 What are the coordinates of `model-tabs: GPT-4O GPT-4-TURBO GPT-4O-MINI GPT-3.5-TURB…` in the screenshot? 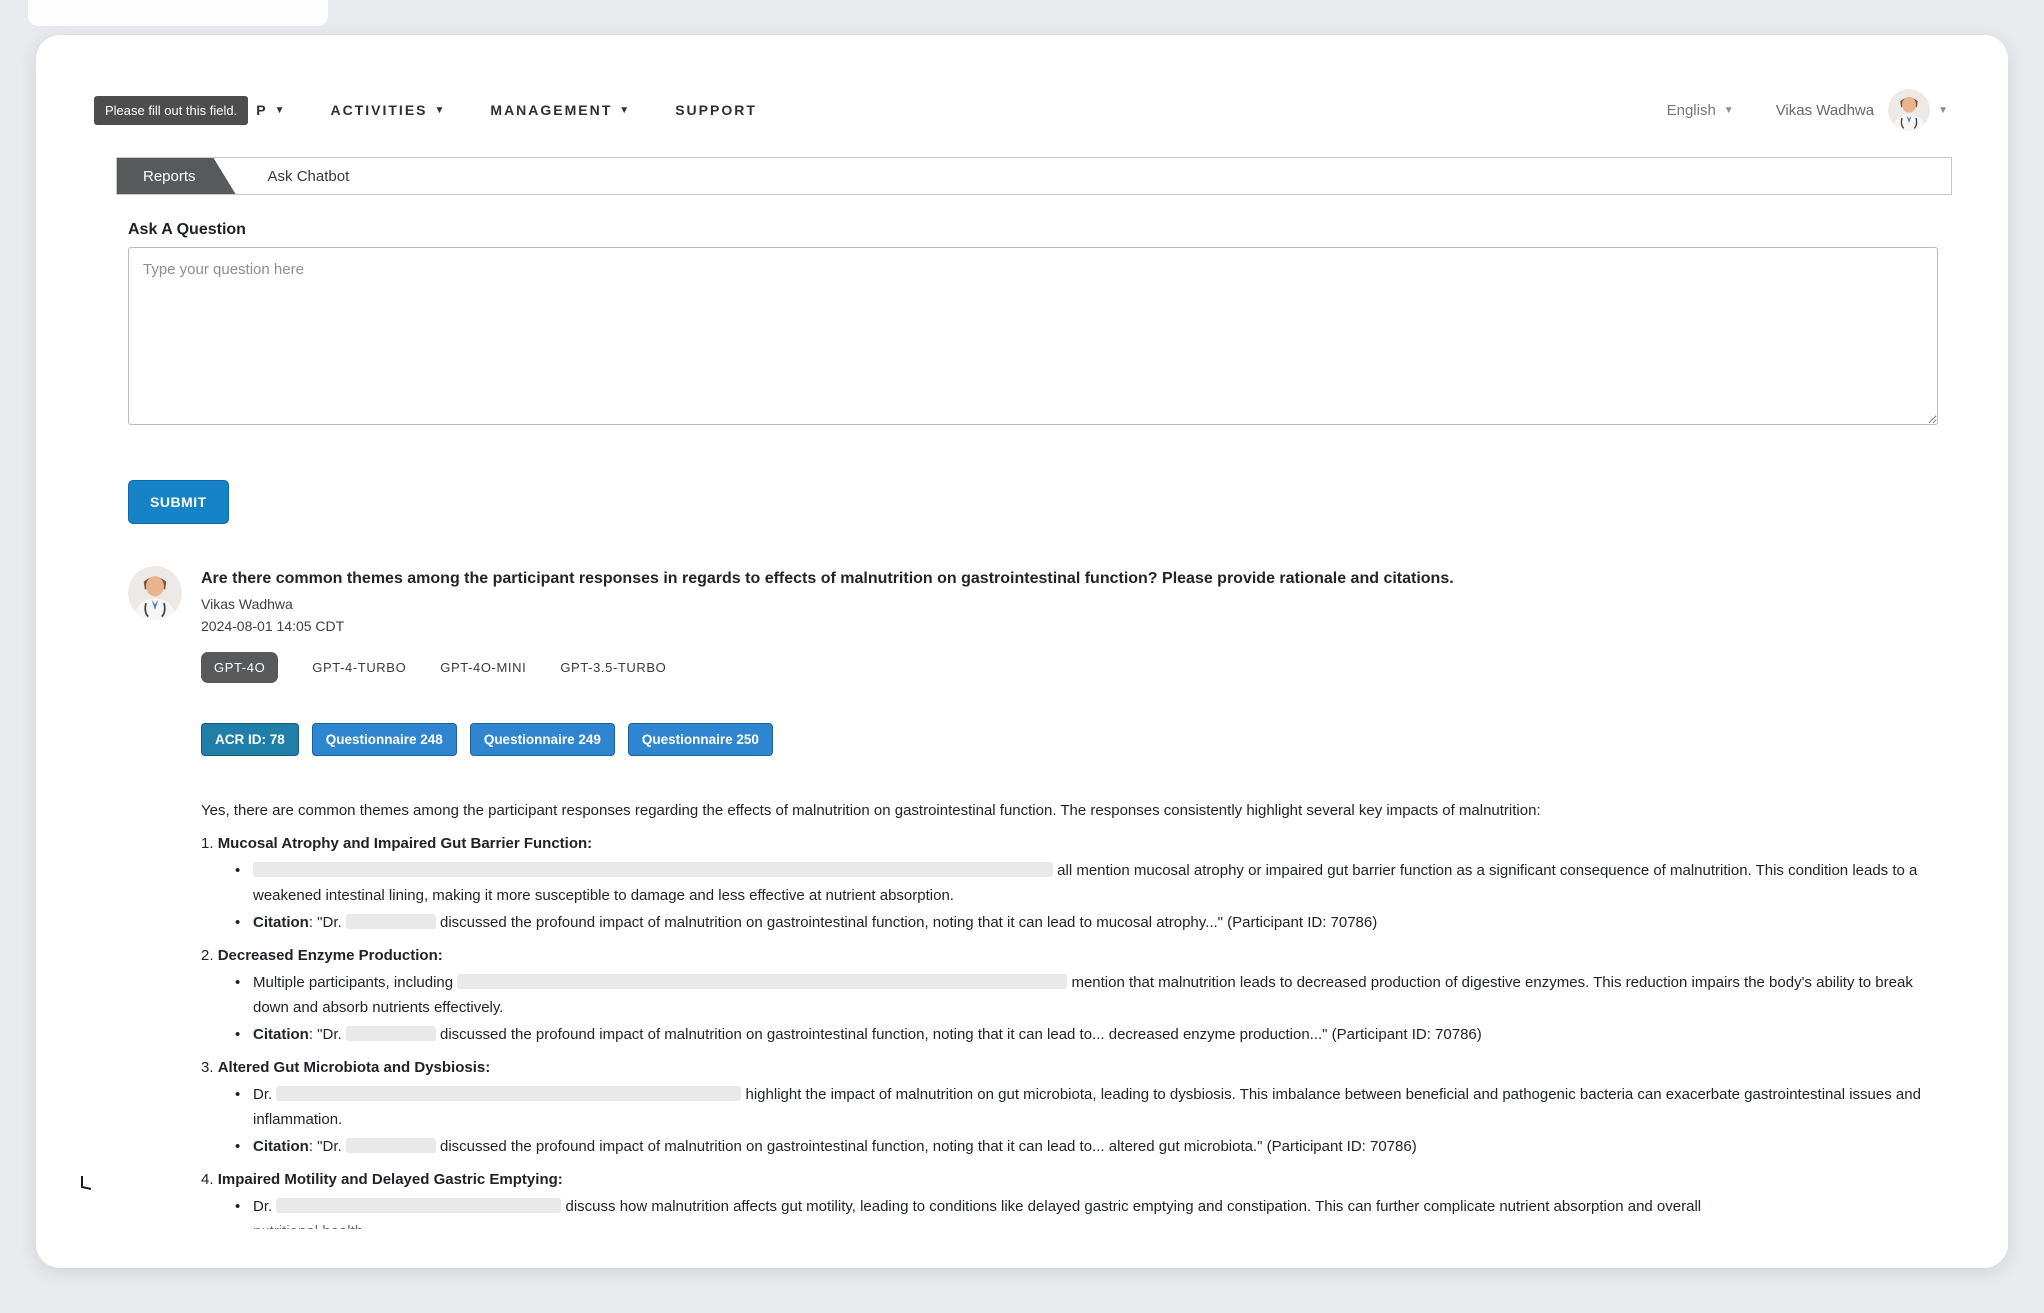 It's located at (1069, 667).